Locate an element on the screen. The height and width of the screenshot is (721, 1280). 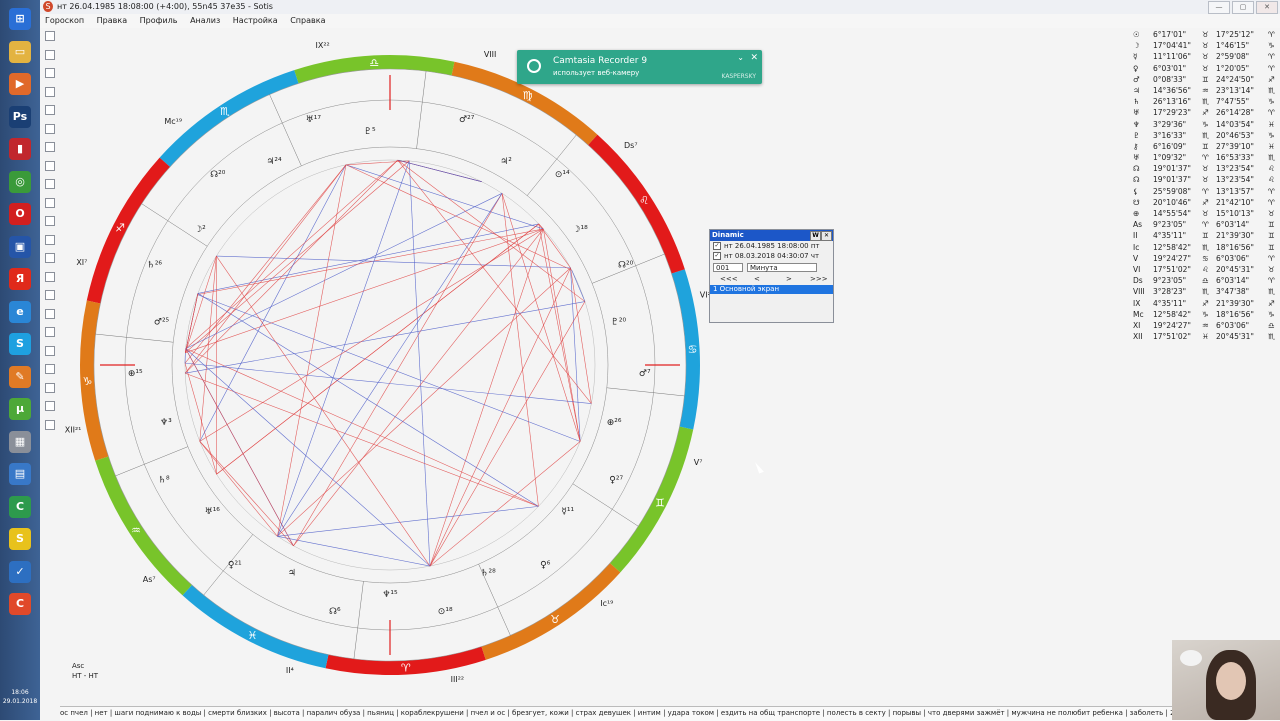
kaspersky-label: KASPERSKY is located at coordinates (738, 76).